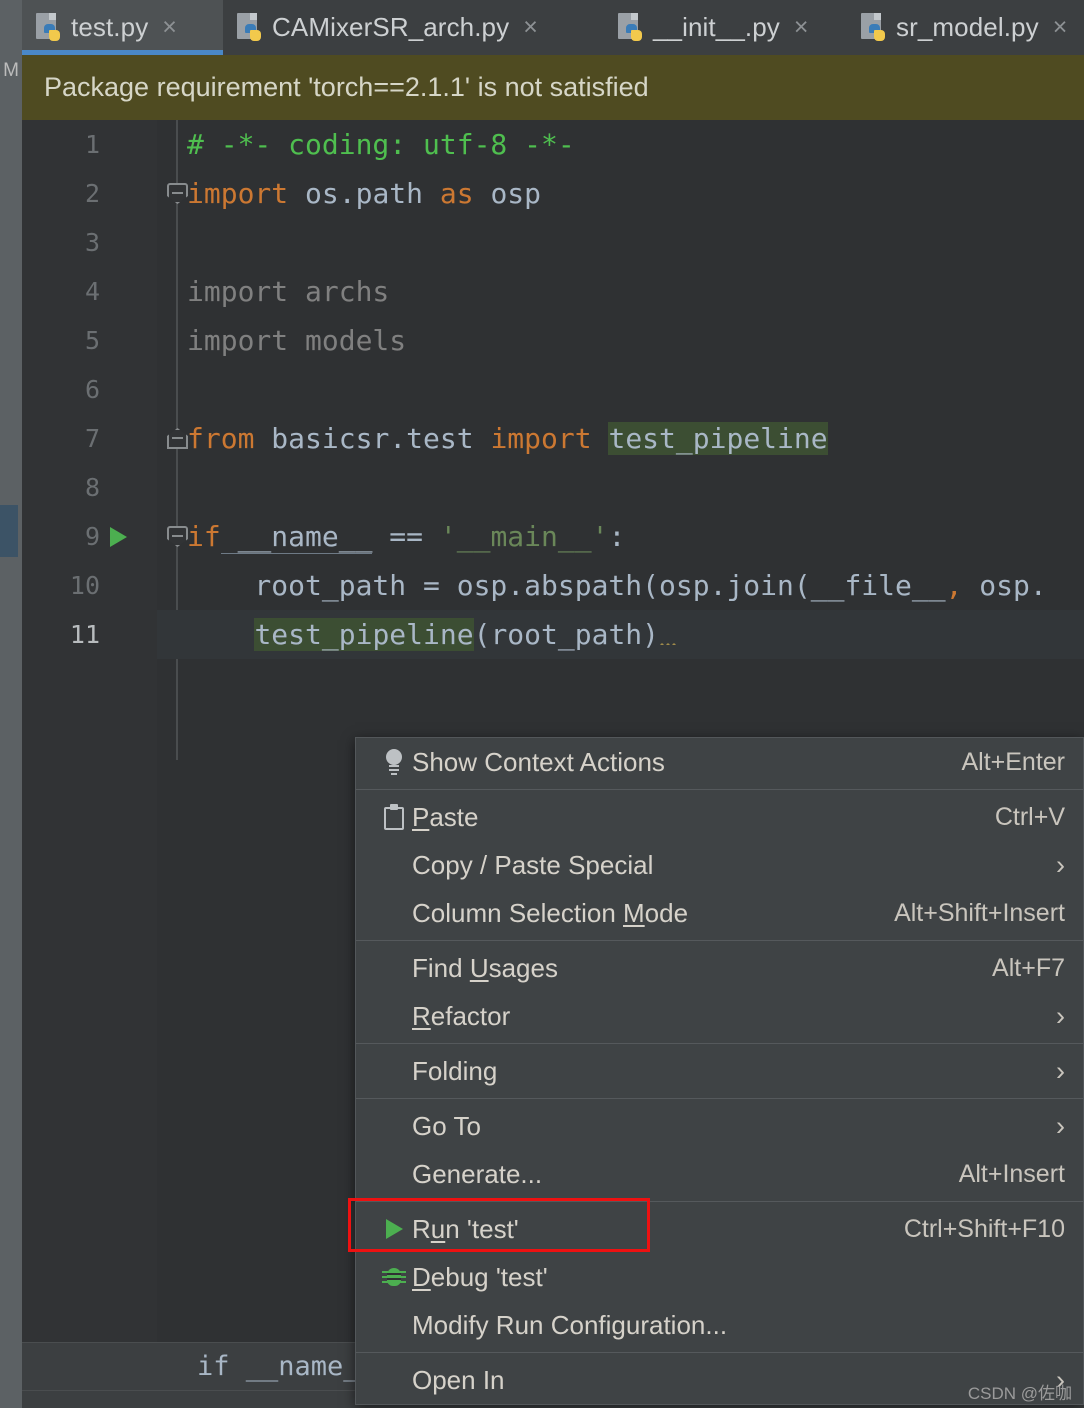  What do you see at coordinates (89, 731) in the screenshot?
I see `editor-gutter: 1 2 3 4 5 6 7 8 9 10 11` at bounding box center [89, 731].